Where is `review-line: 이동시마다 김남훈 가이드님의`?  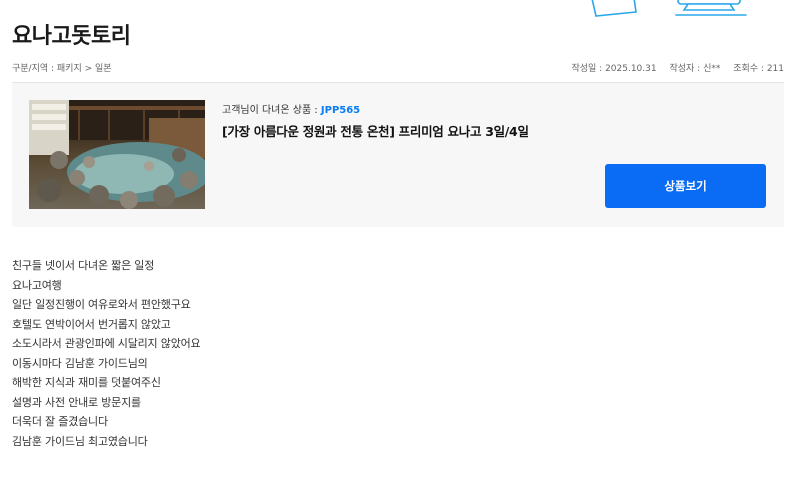 review-line: 이동시마다 김남훈 가이드님의 is located at coordinates (80, 363).